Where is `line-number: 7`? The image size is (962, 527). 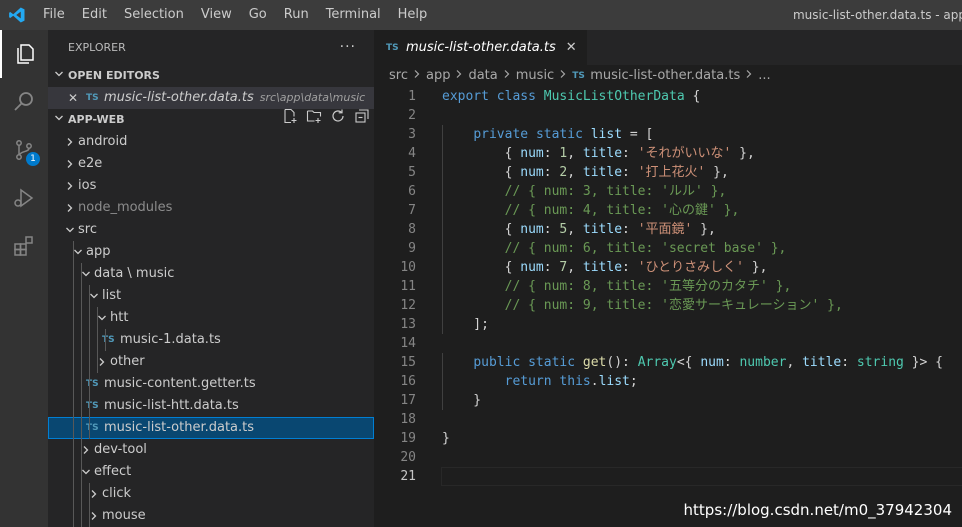
line-number: 7 is located at coordinates (412, 210).